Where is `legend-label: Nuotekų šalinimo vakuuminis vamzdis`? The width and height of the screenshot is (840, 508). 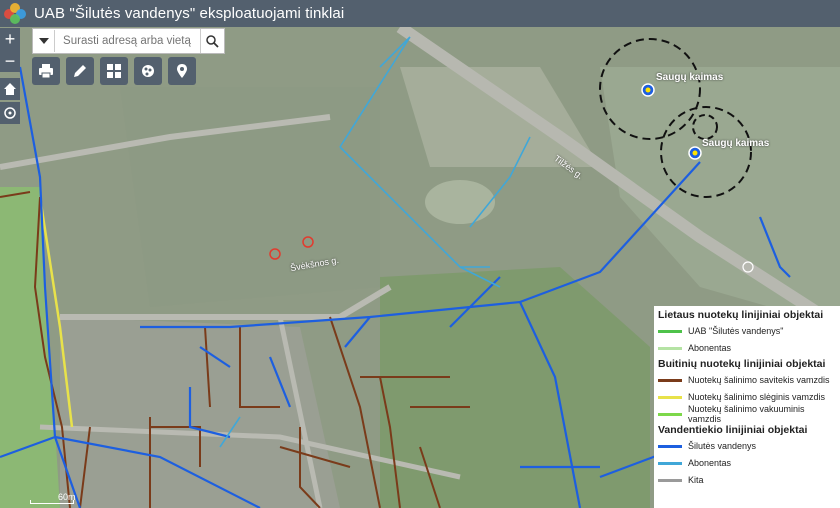 legend-label: Nuotekų šalinimo vakuuminis vamzdis is located at coordinates (746, 414).